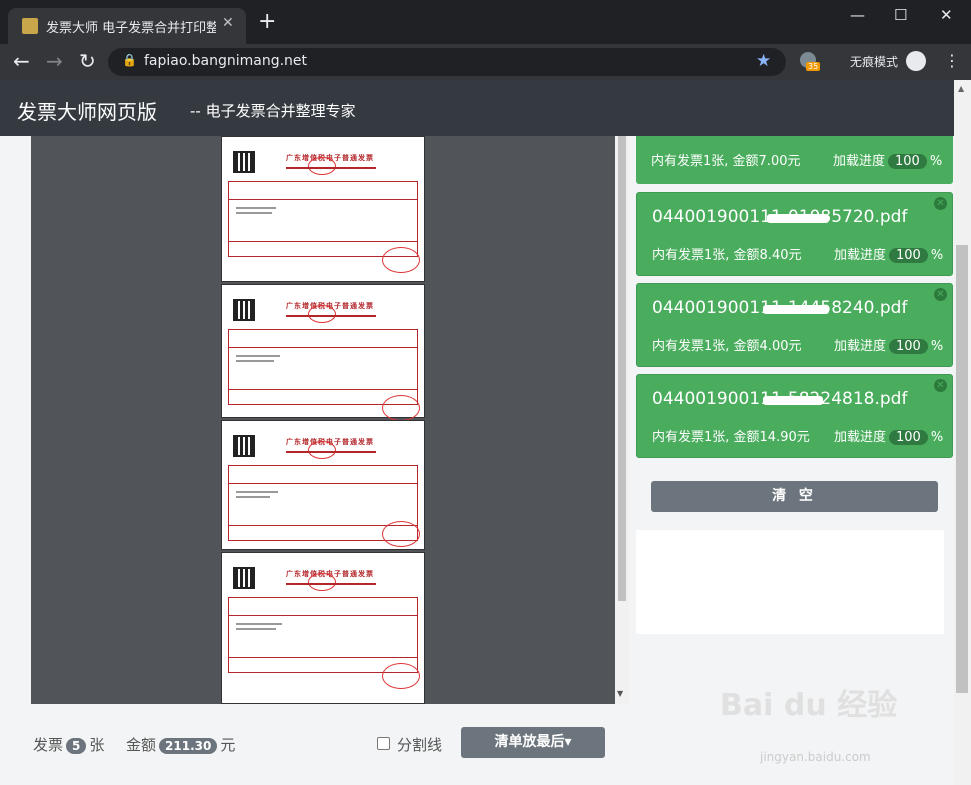 This screenshot has height=785, width=971. I want to click on list-order-dropdown: 清单放最后▾, so click(533, 742).